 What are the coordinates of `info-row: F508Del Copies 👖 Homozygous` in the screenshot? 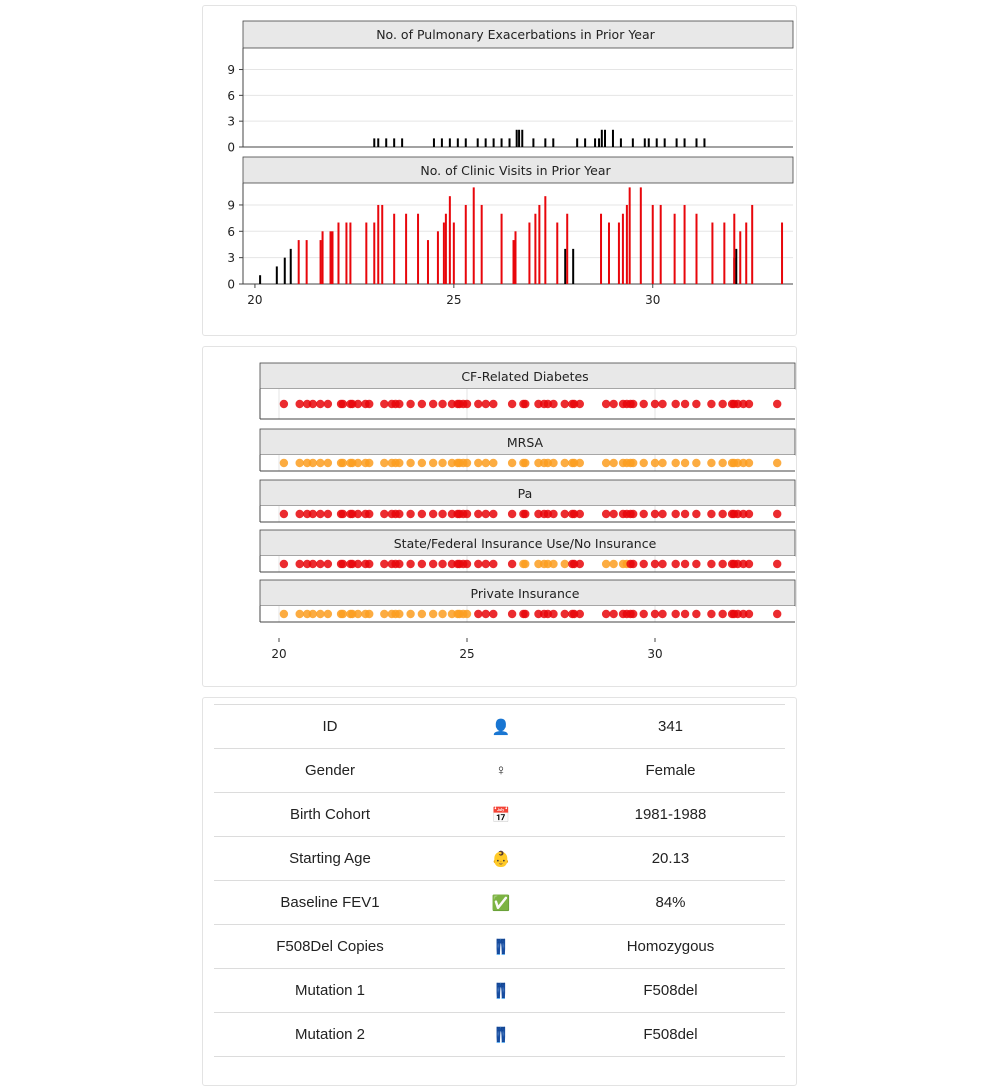 It's located at (499, 946).